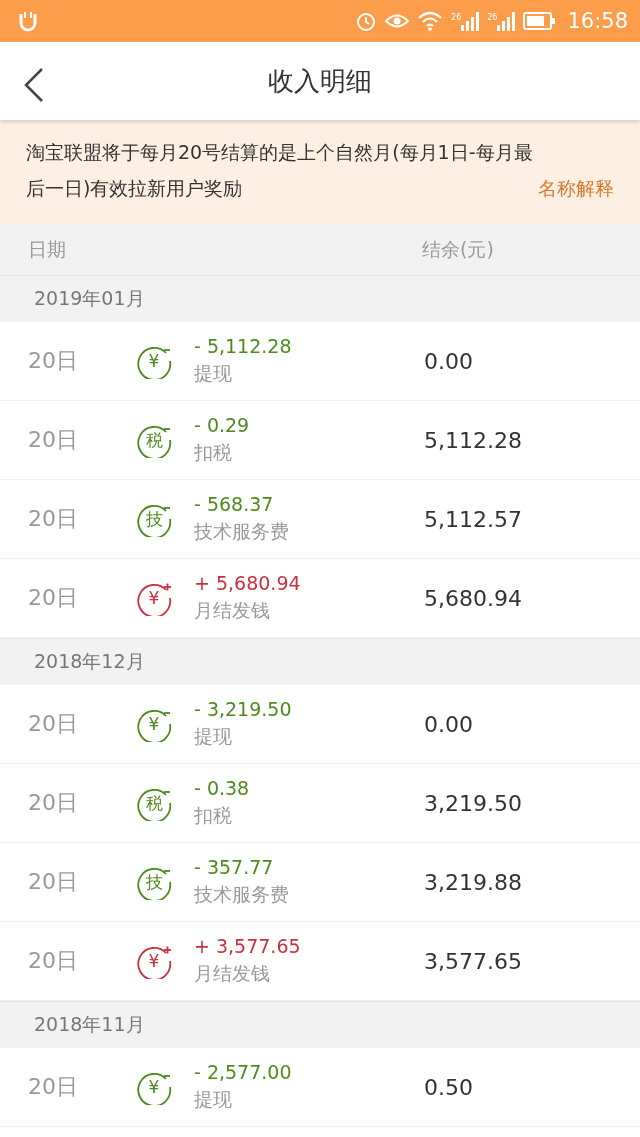 Image resolution: width=640 pixels, height=1137 pixels. I want to click on notice-text: 后一日)有效拉新用户奖励, so click(134, 188).